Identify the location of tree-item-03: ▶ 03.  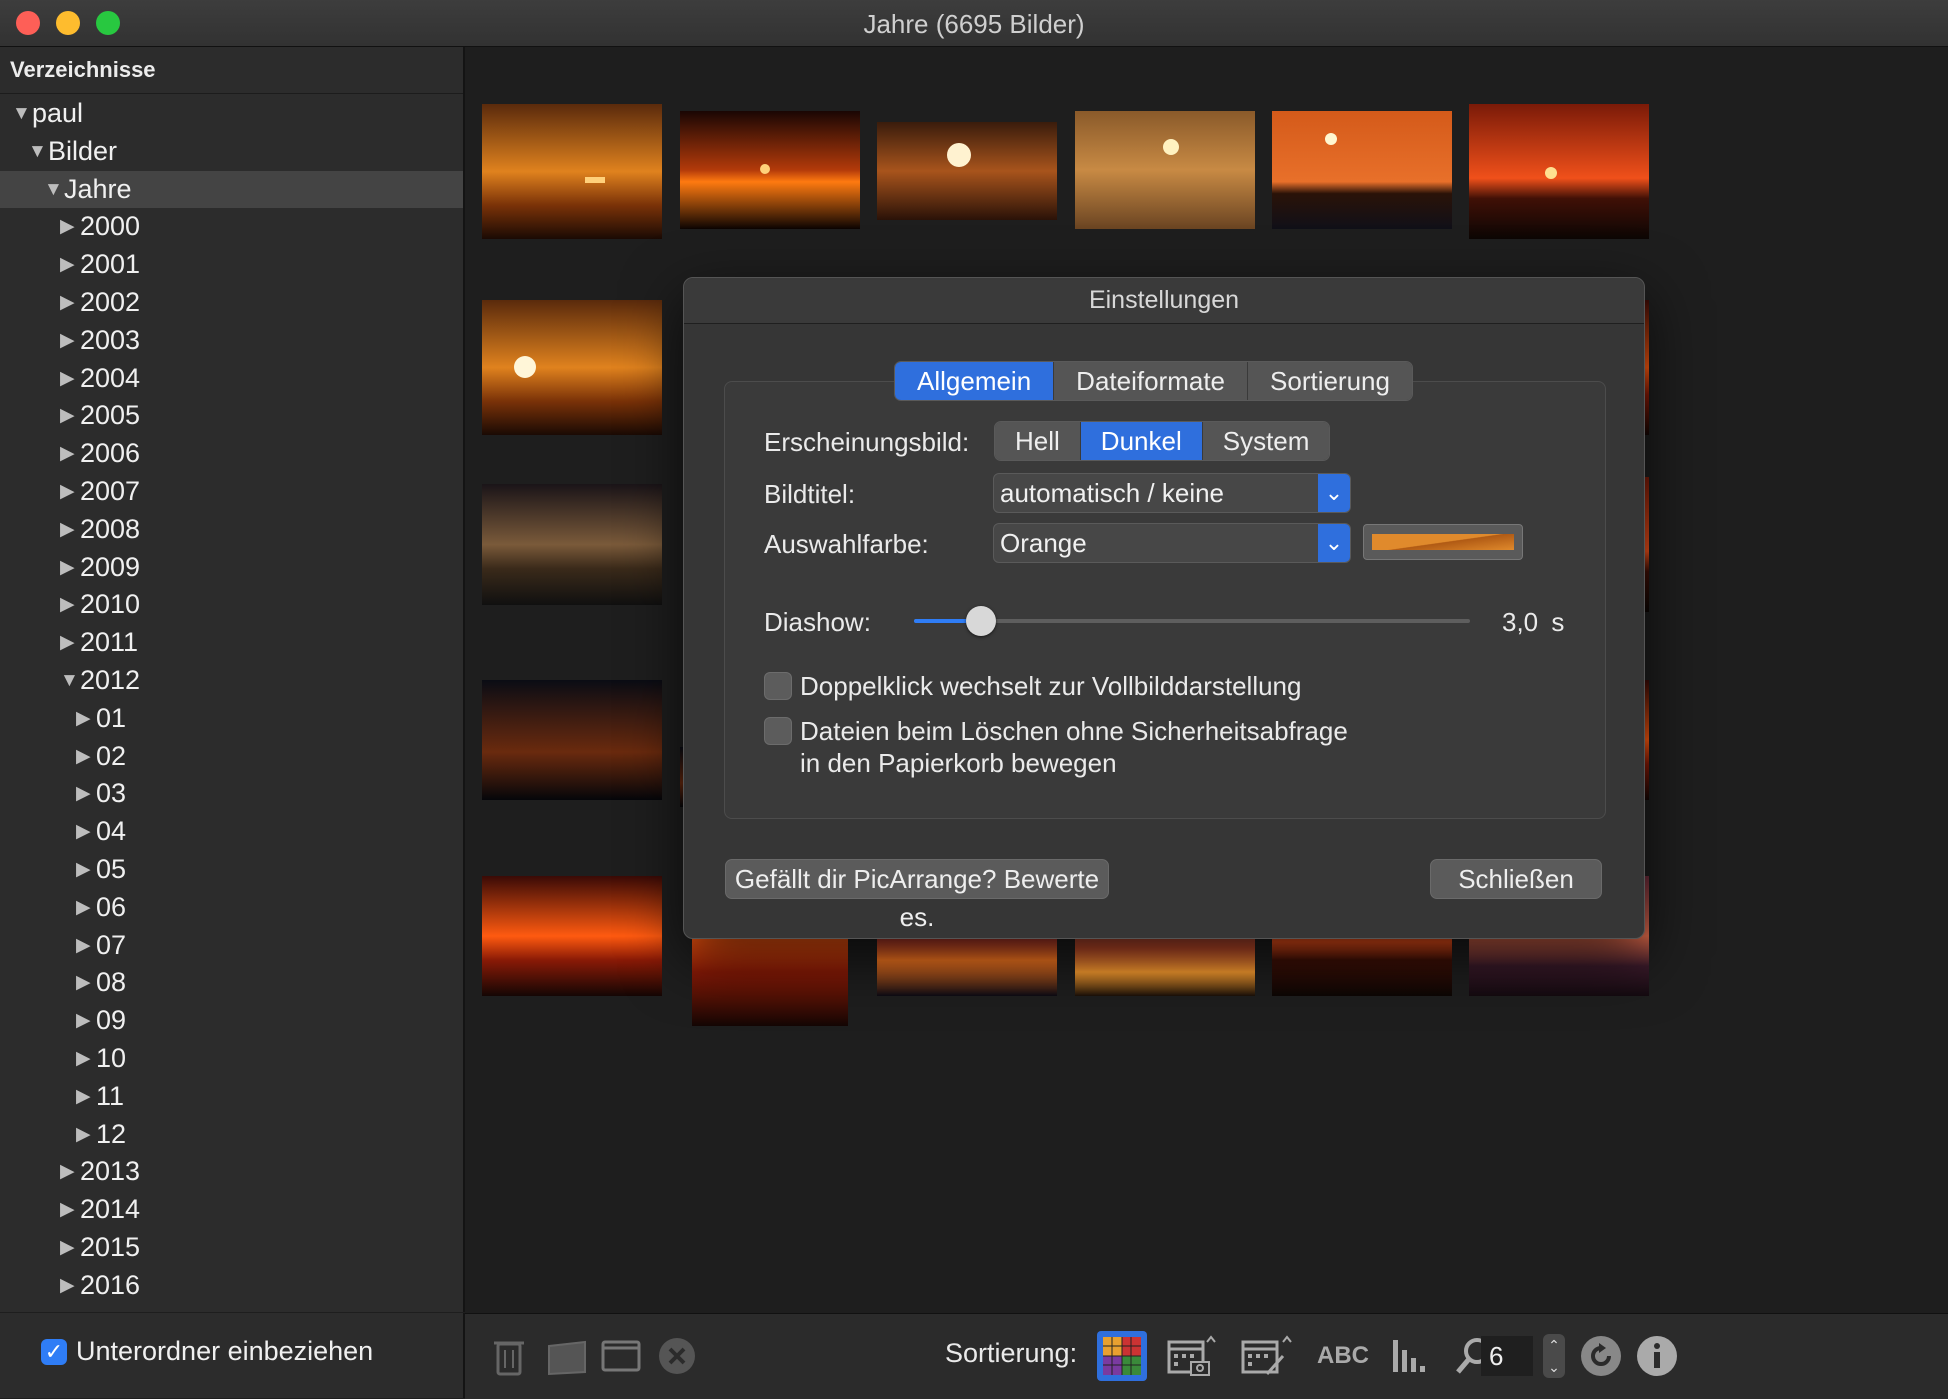
(231, 794).